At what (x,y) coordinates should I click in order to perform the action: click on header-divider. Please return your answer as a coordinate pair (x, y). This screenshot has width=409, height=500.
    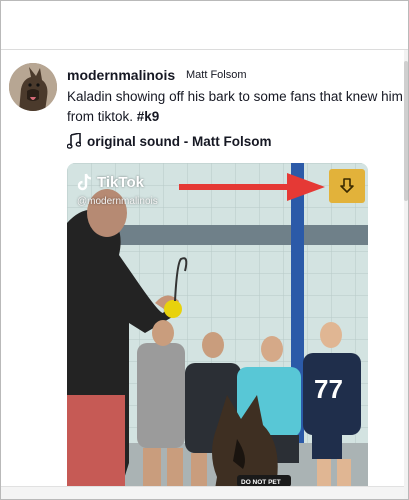
    Looking at the image, I should click on (204, 49).